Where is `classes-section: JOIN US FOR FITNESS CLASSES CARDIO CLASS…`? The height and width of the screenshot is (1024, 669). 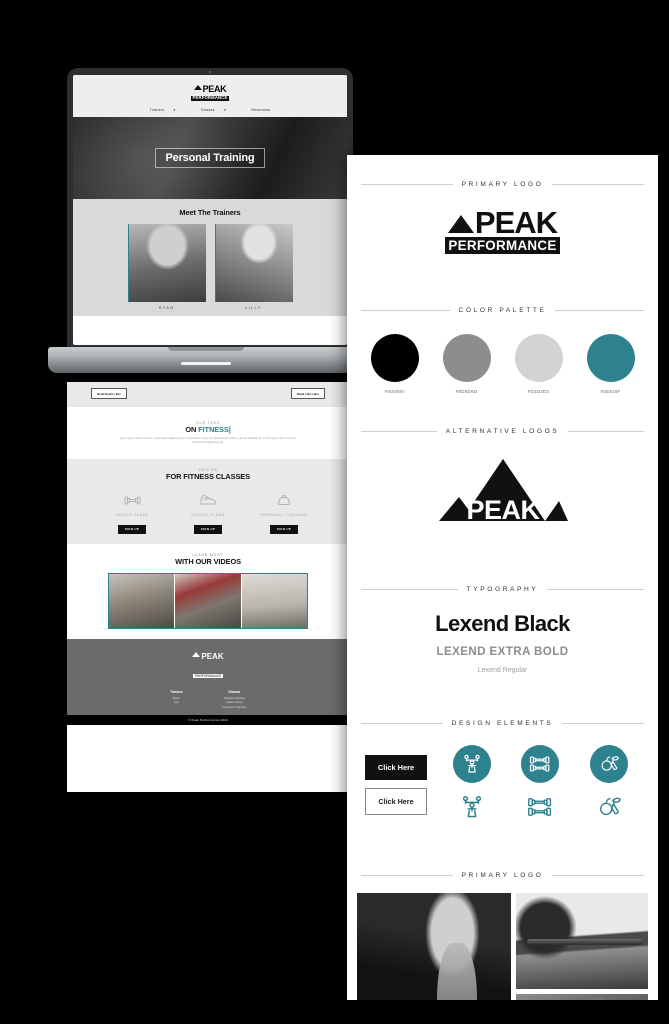 classes-section: JOIN US FOR FITNESS CLASSES CARDIO CLASS… is located at coordinates (208, 502).